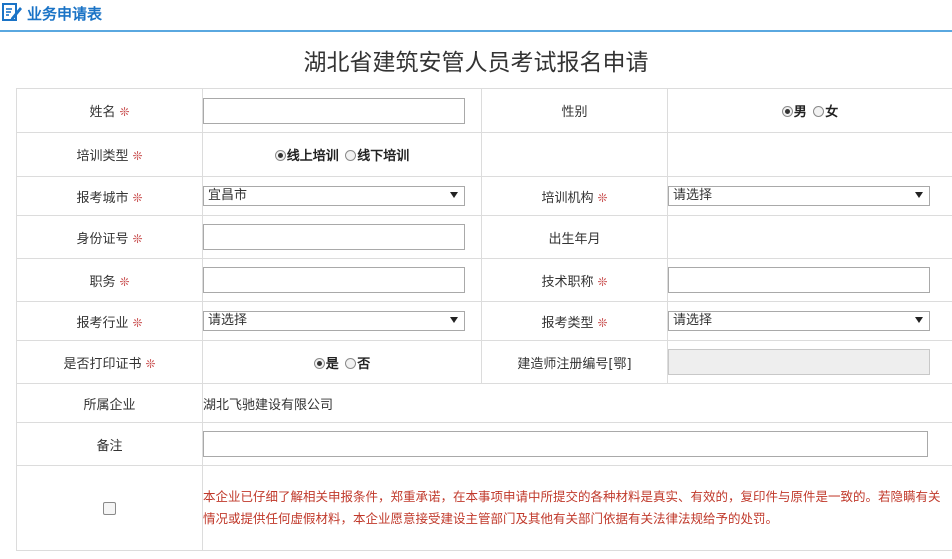 The image size is (952, 559). What do you see at coordinates (326, 362) in the screenshot?
I see `print-cert-option-yes: 是` at bounding box center [326, 362].